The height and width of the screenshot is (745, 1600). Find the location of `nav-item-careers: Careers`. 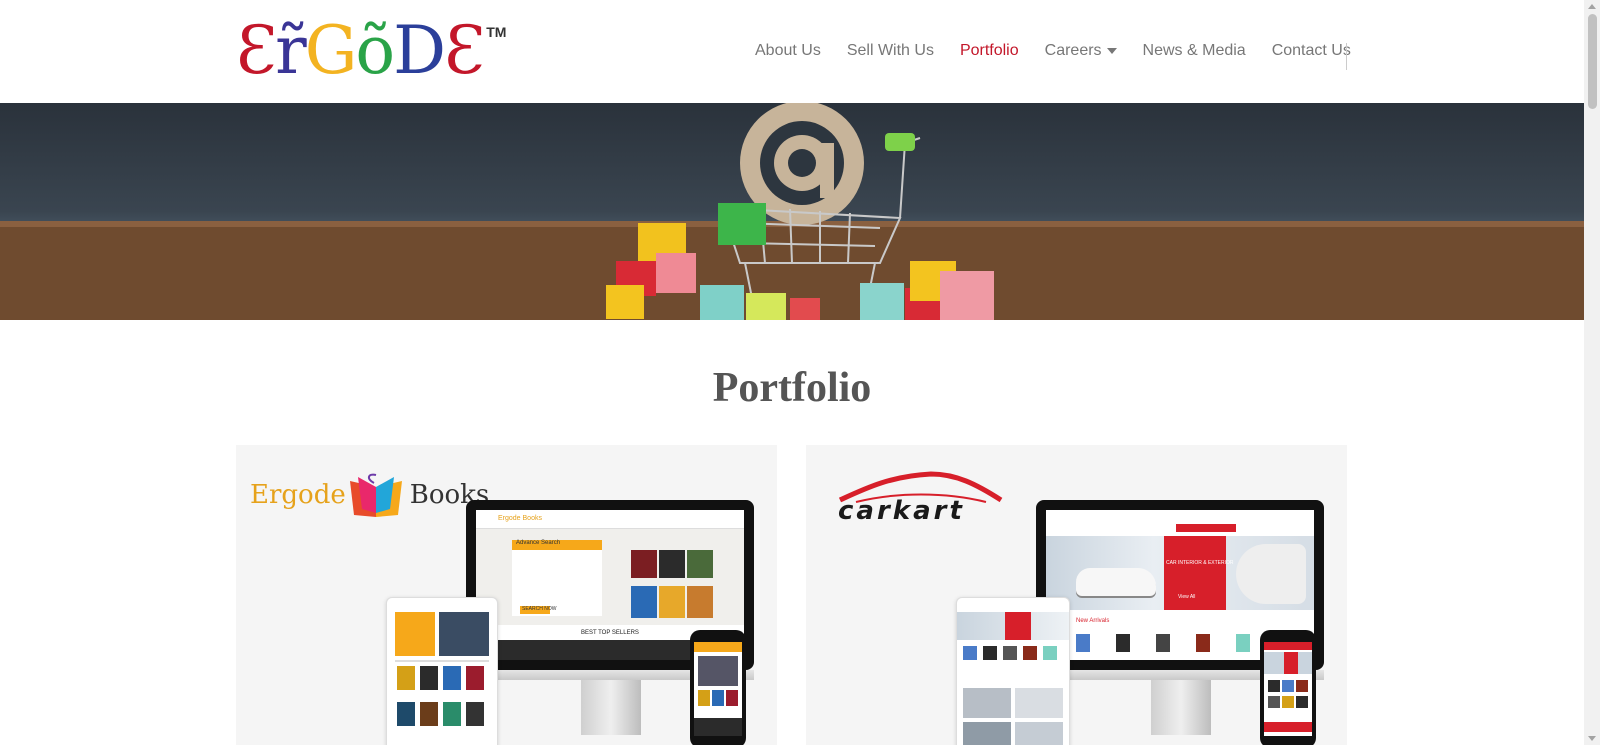

nav-item-careers: Careers is located at coordinates (1081, 51).